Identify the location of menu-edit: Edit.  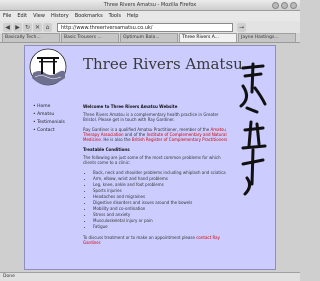
(22, 16).